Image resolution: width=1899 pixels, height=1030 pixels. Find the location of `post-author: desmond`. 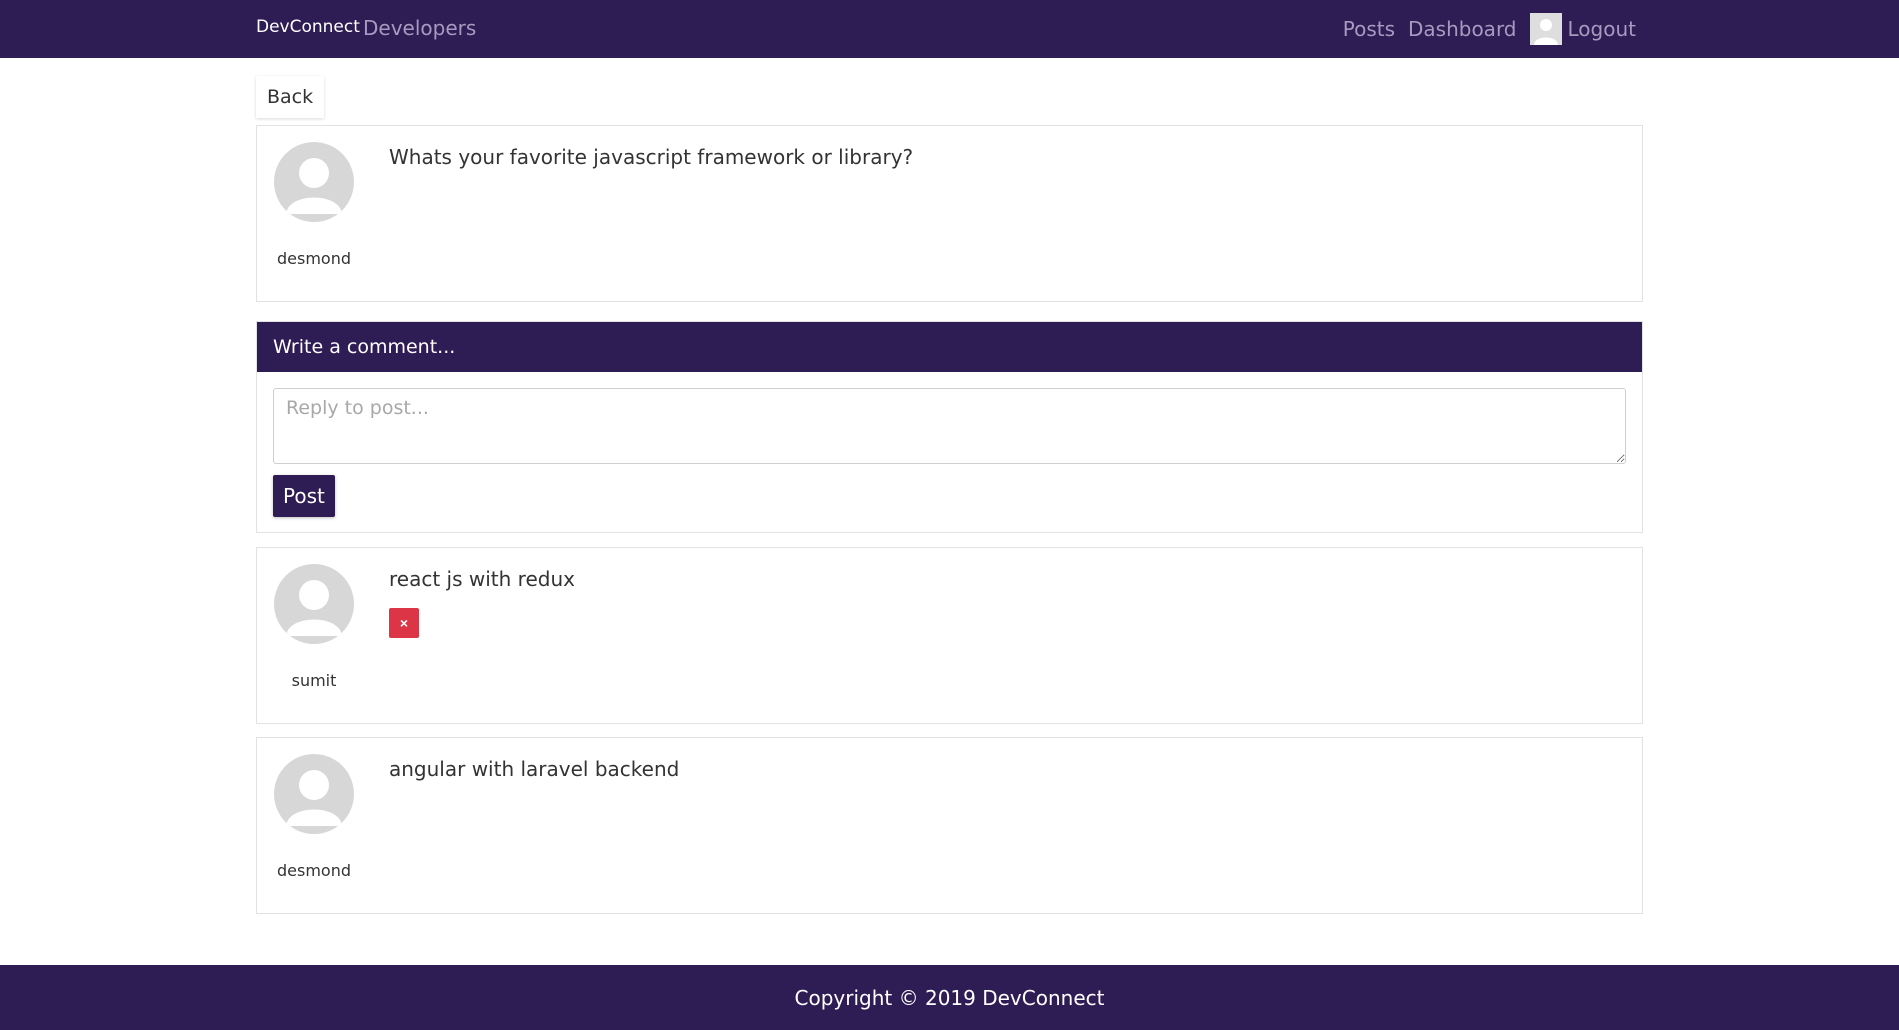

post-author: desmond is located at coordinates (314, 205).